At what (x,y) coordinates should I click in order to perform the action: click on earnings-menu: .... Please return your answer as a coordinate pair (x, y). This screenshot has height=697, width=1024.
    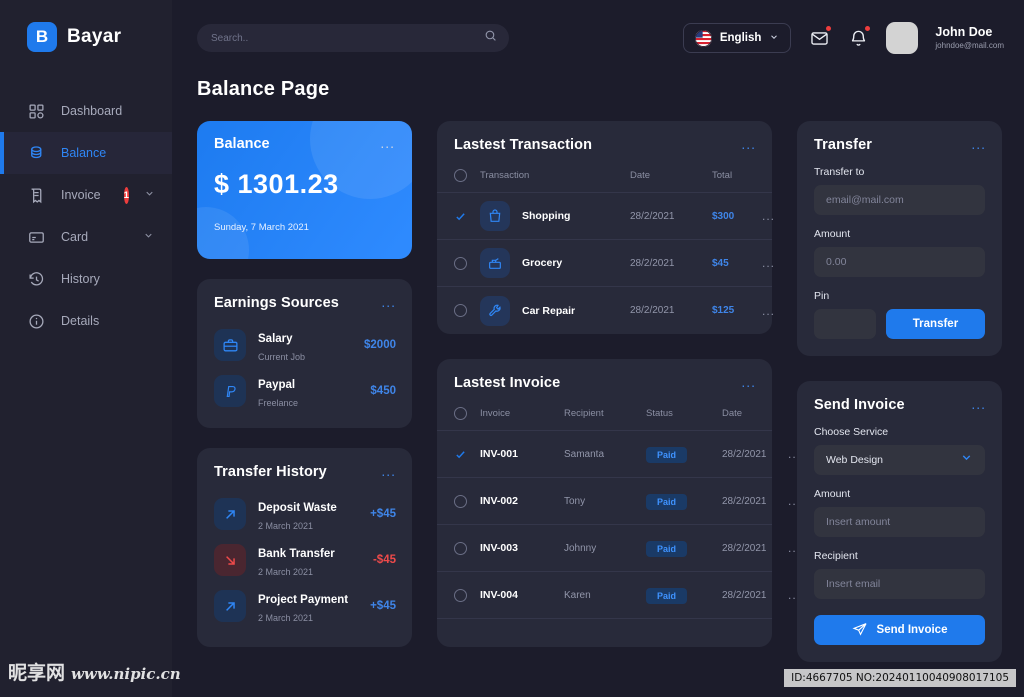
    Looking at the image, I should click on (388, 302).